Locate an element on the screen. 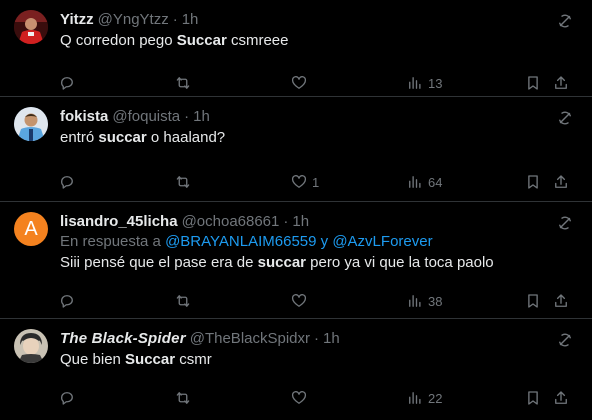  tweet-actions: 38 is located at coordinates (317, 301).